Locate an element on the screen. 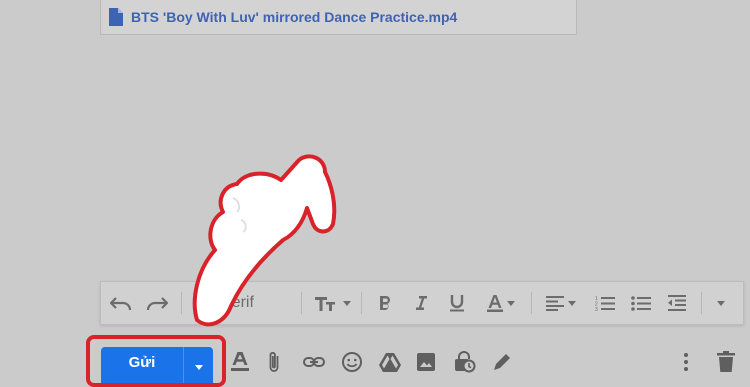  align-icon is located at coordinates (561, 303).